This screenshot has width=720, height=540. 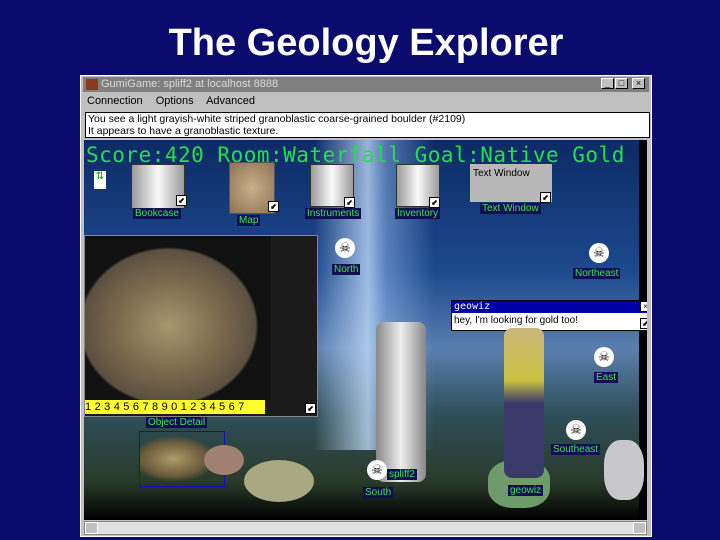 I want to click on inventory-label: Inventory, so click(x=418, y=213).